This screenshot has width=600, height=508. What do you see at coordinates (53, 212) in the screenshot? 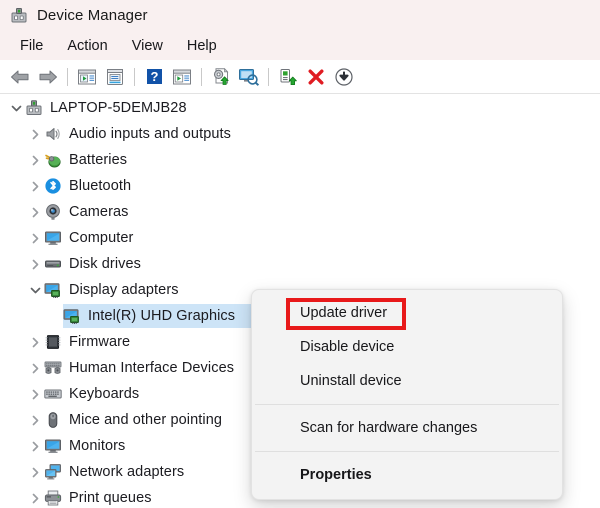
I see `camera-icon` at bounding box center [53, 212].